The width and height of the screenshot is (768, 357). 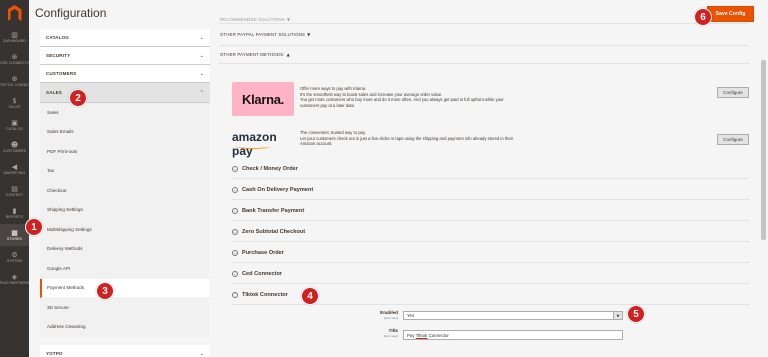 I want to click on tab-group-label: CATALOG, so click(x=57, y=37).